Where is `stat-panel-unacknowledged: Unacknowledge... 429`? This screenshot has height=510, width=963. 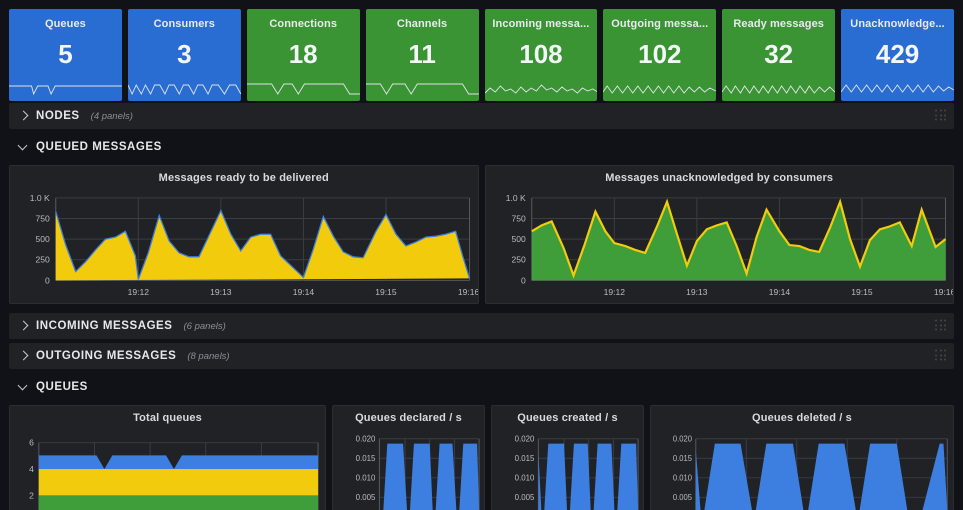
stat-panel-unacknowledged: Unacknowledge... 429 is located at coordinates (897, 55).